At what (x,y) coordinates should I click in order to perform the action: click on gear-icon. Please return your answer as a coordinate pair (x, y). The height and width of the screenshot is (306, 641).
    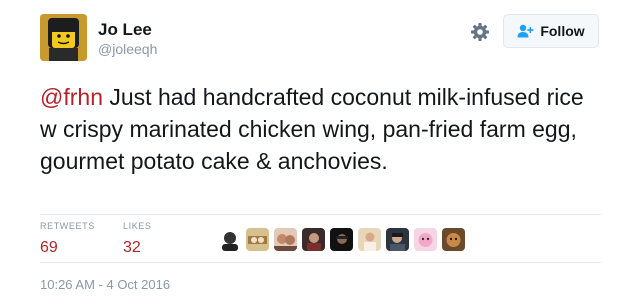
    Looking at the image, I should click on (480, 32).